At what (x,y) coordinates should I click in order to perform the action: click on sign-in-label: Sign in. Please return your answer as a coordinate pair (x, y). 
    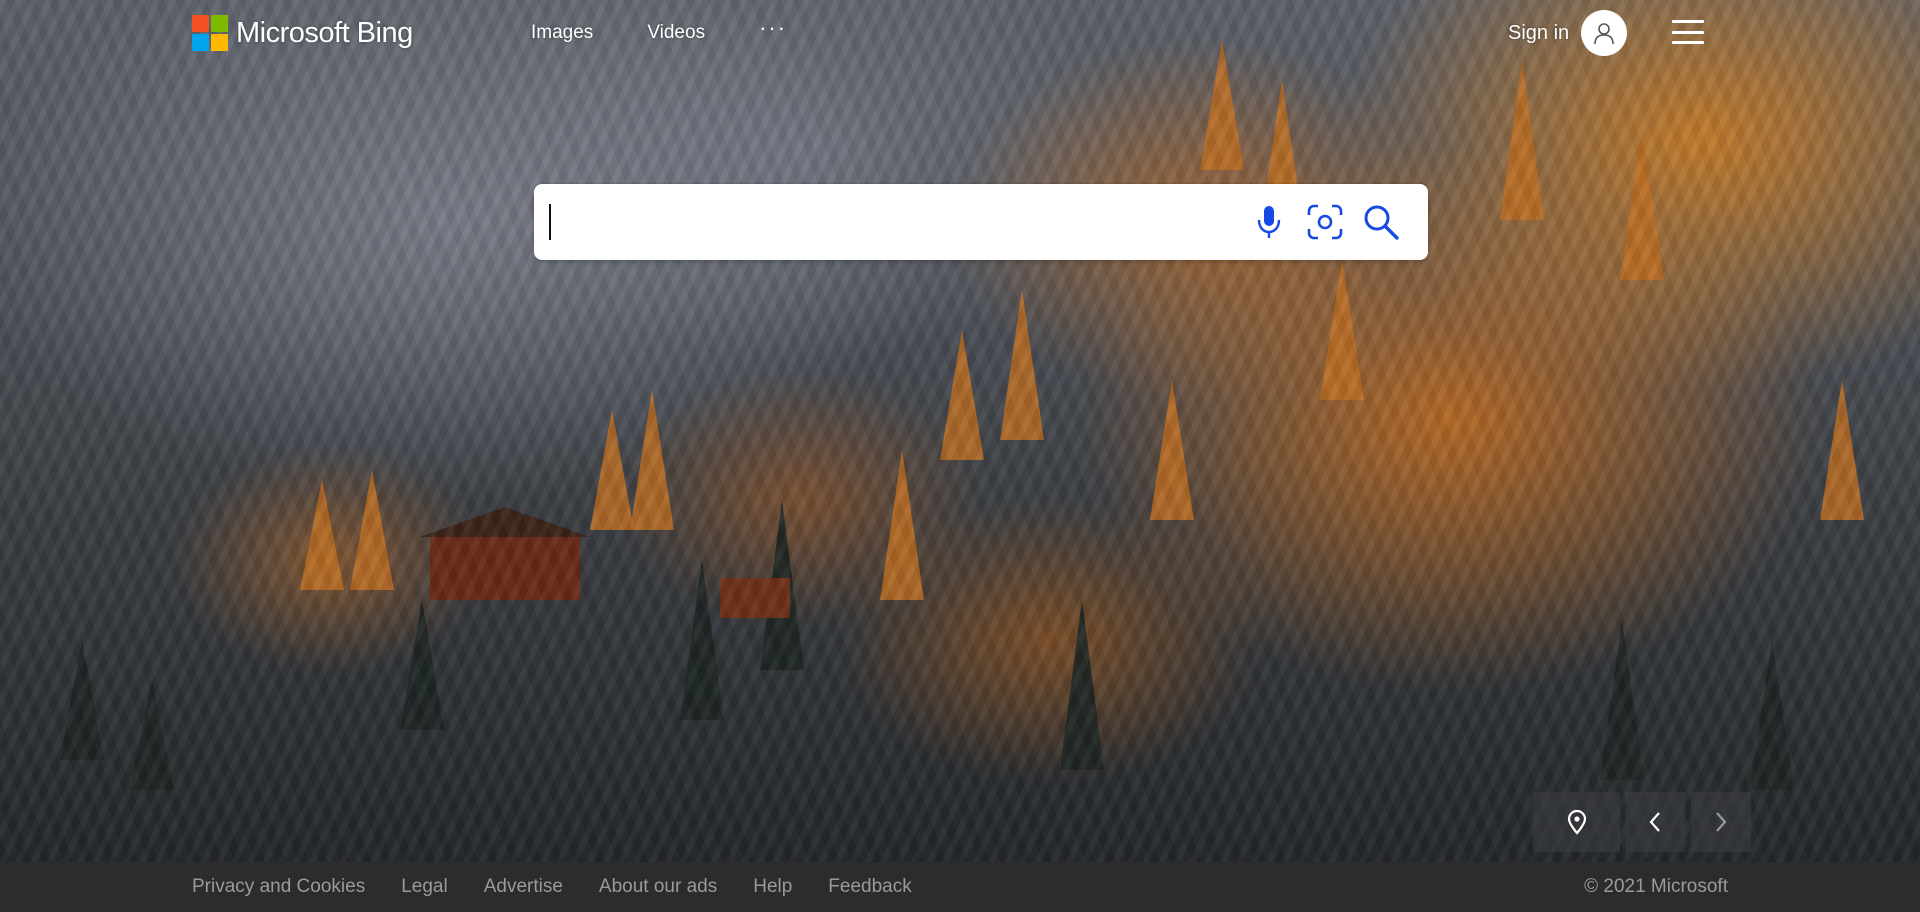
    Looking at the image, I should click on (1539, 32).